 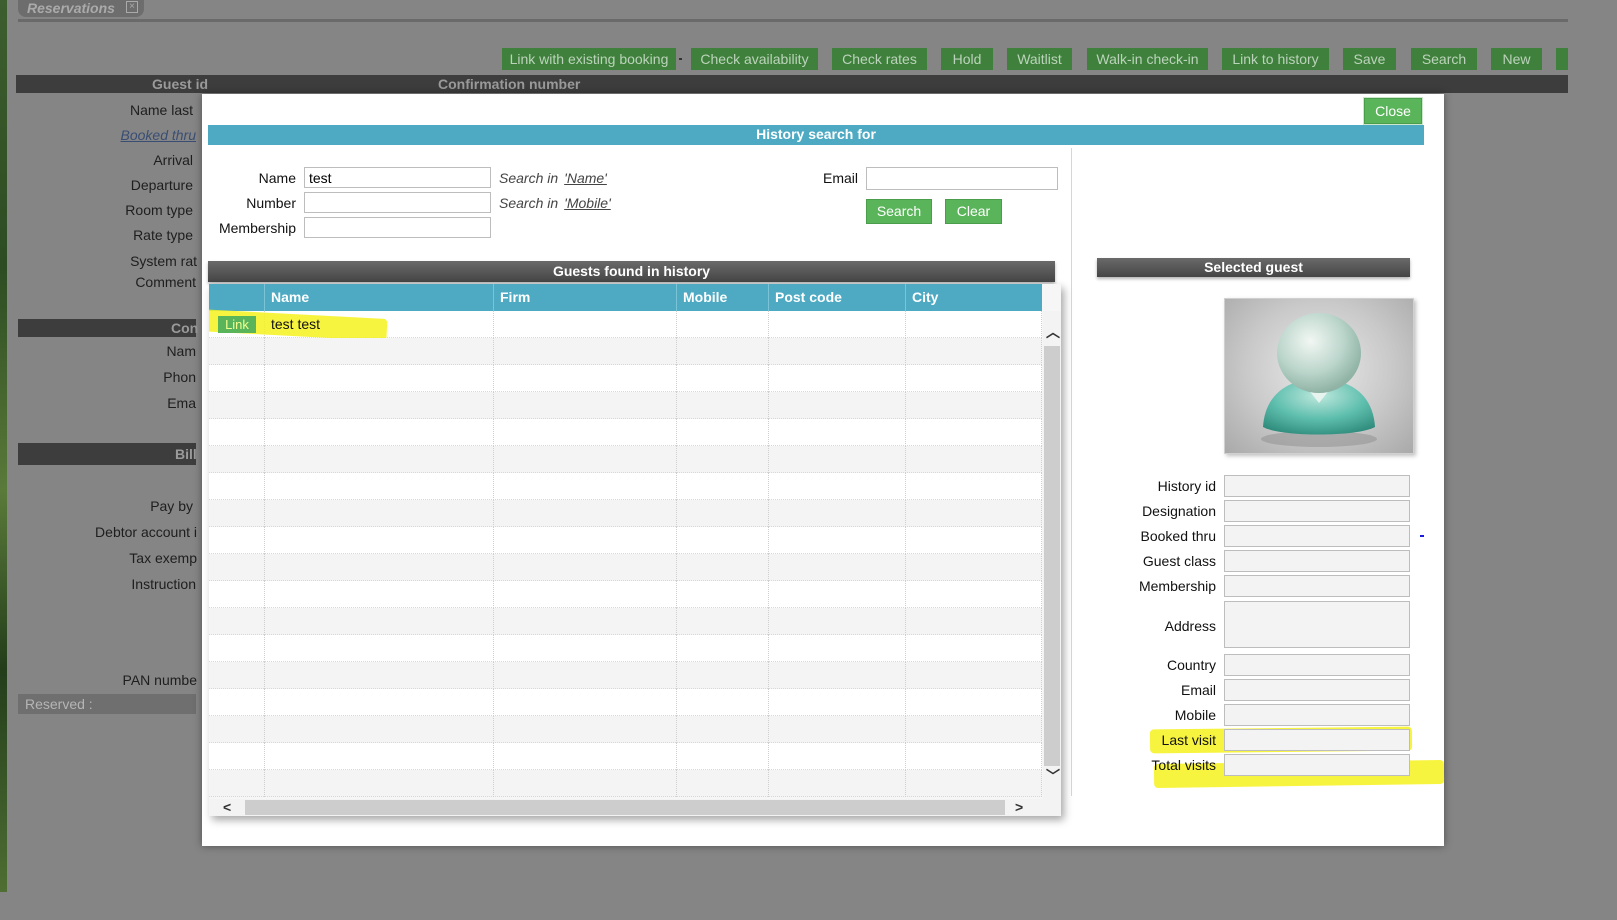 I want to click on save-button: Save, so click(x=1369, y=59).